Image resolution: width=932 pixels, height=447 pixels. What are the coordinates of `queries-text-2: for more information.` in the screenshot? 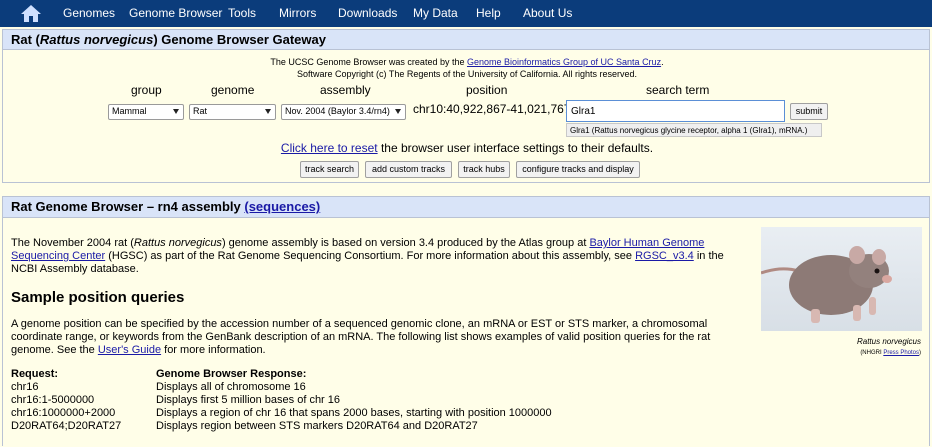 It's located at (213, 350).